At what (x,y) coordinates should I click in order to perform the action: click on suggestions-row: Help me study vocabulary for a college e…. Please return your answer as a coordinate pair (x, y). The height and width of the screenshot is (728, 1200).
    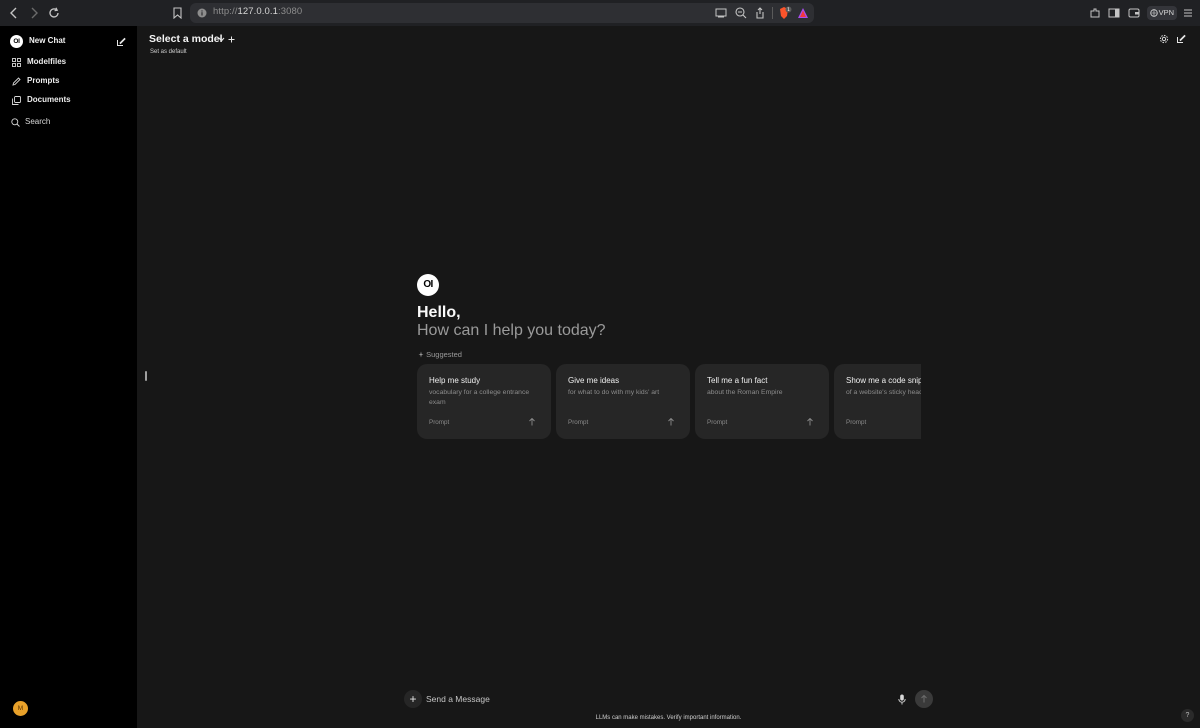
    Looking at the image, I should click on (669, 402).